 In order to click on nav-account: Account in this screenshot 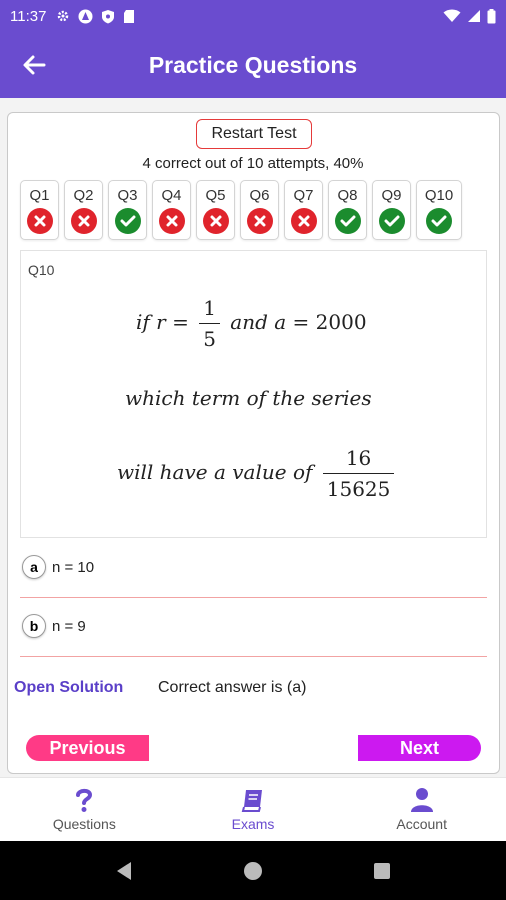, I will do `click(421, 809)`.